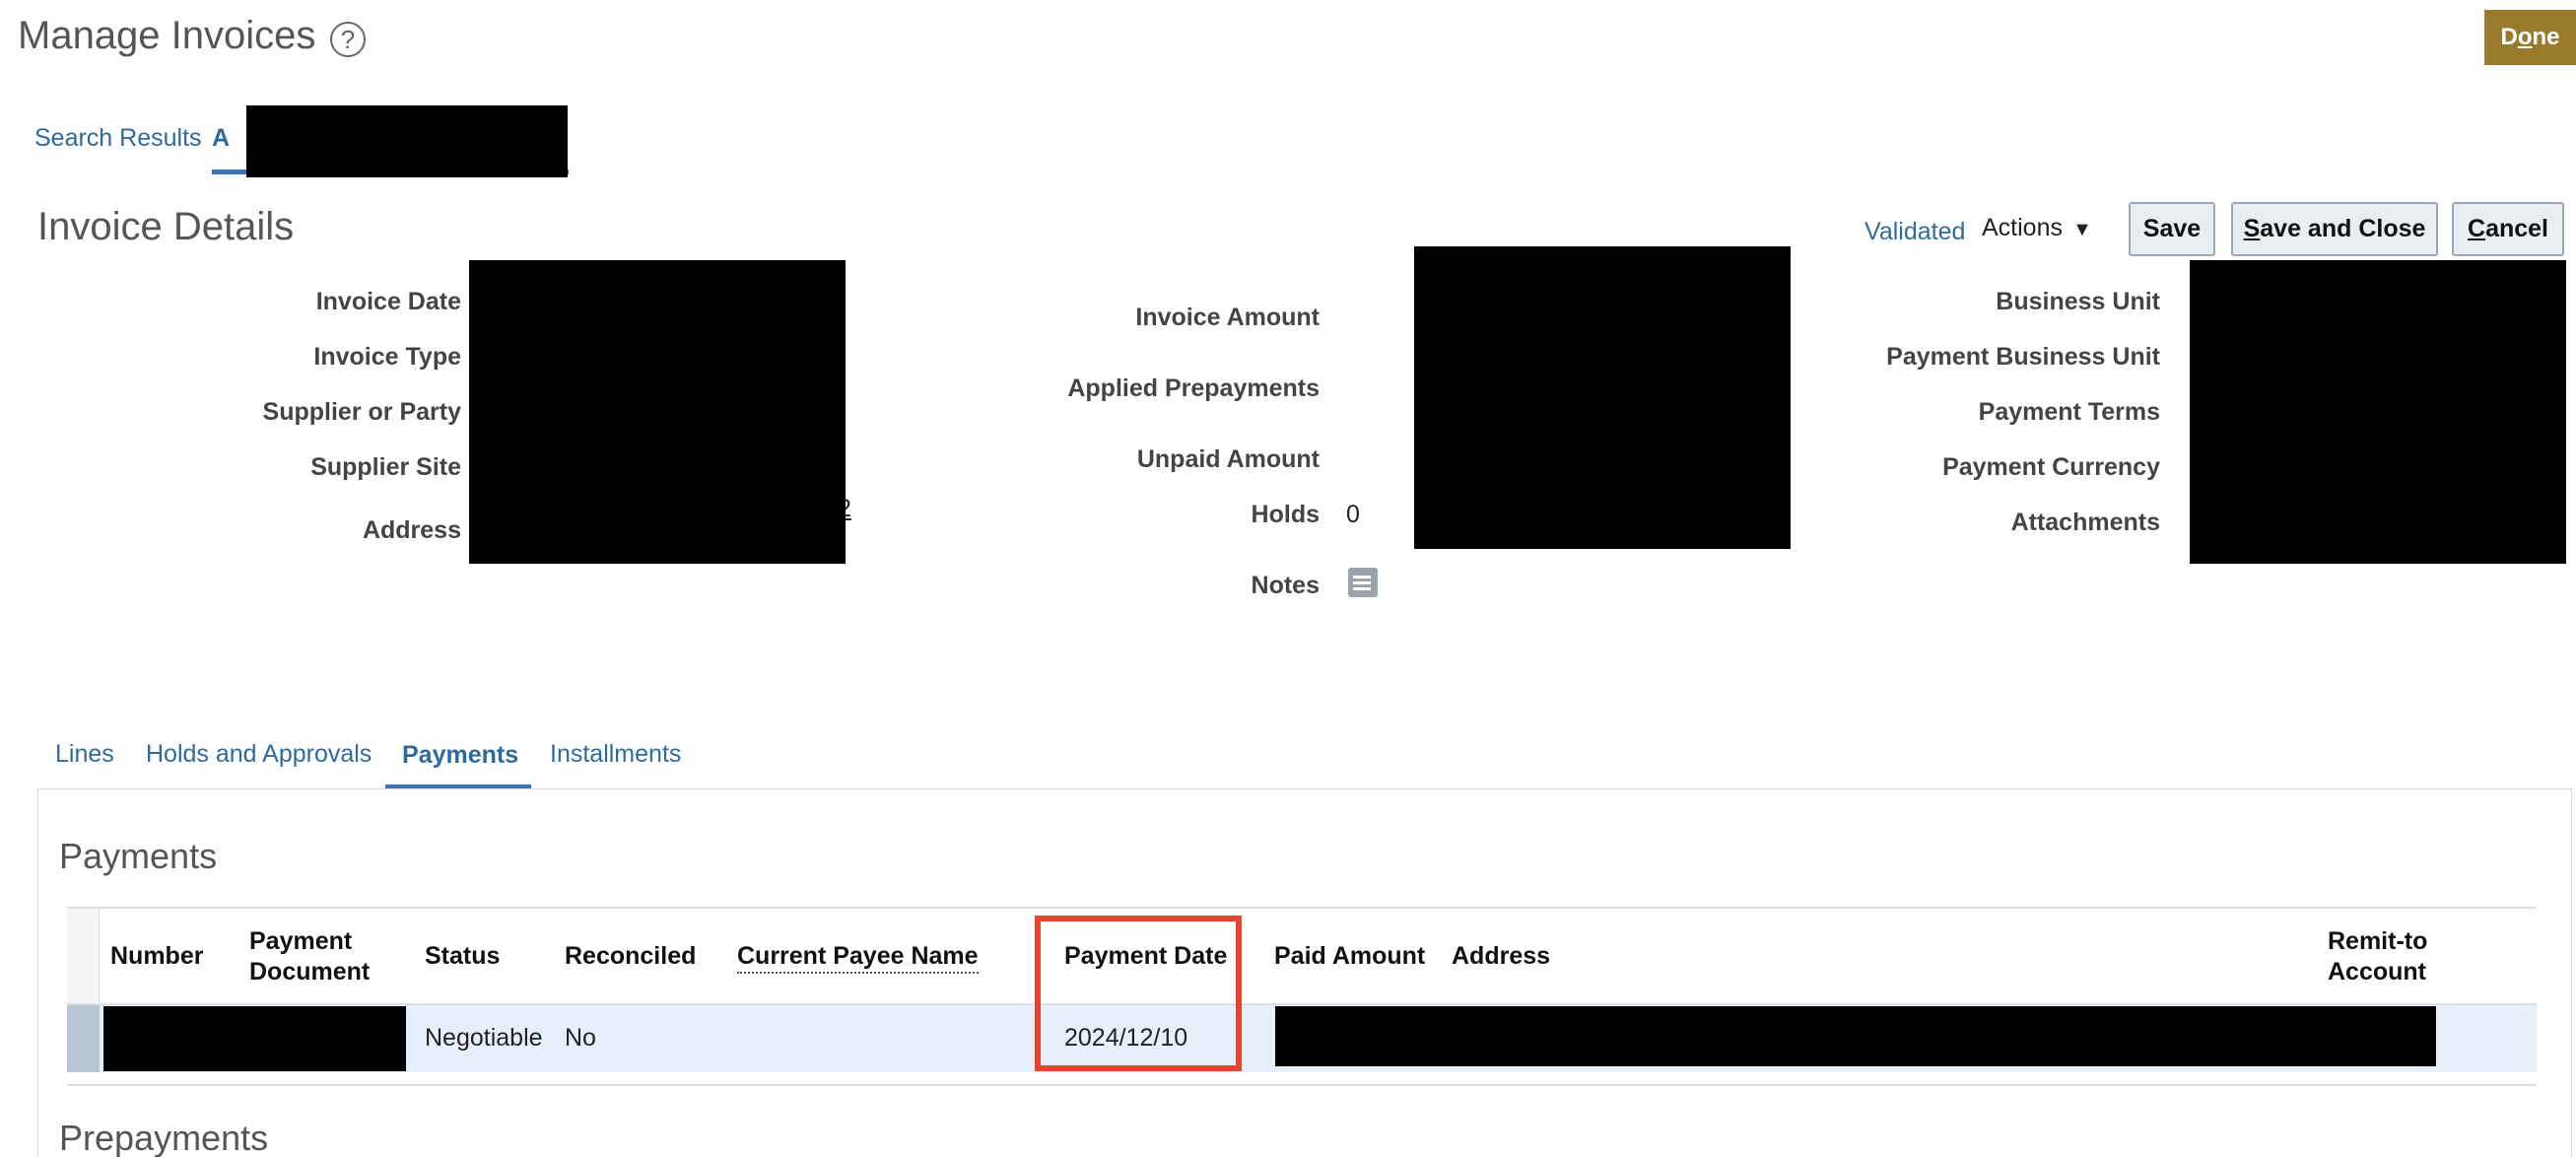 The image size is (2576, 1157). I want to click on label-invoice-type: Invoice Type, so click(387, 357).